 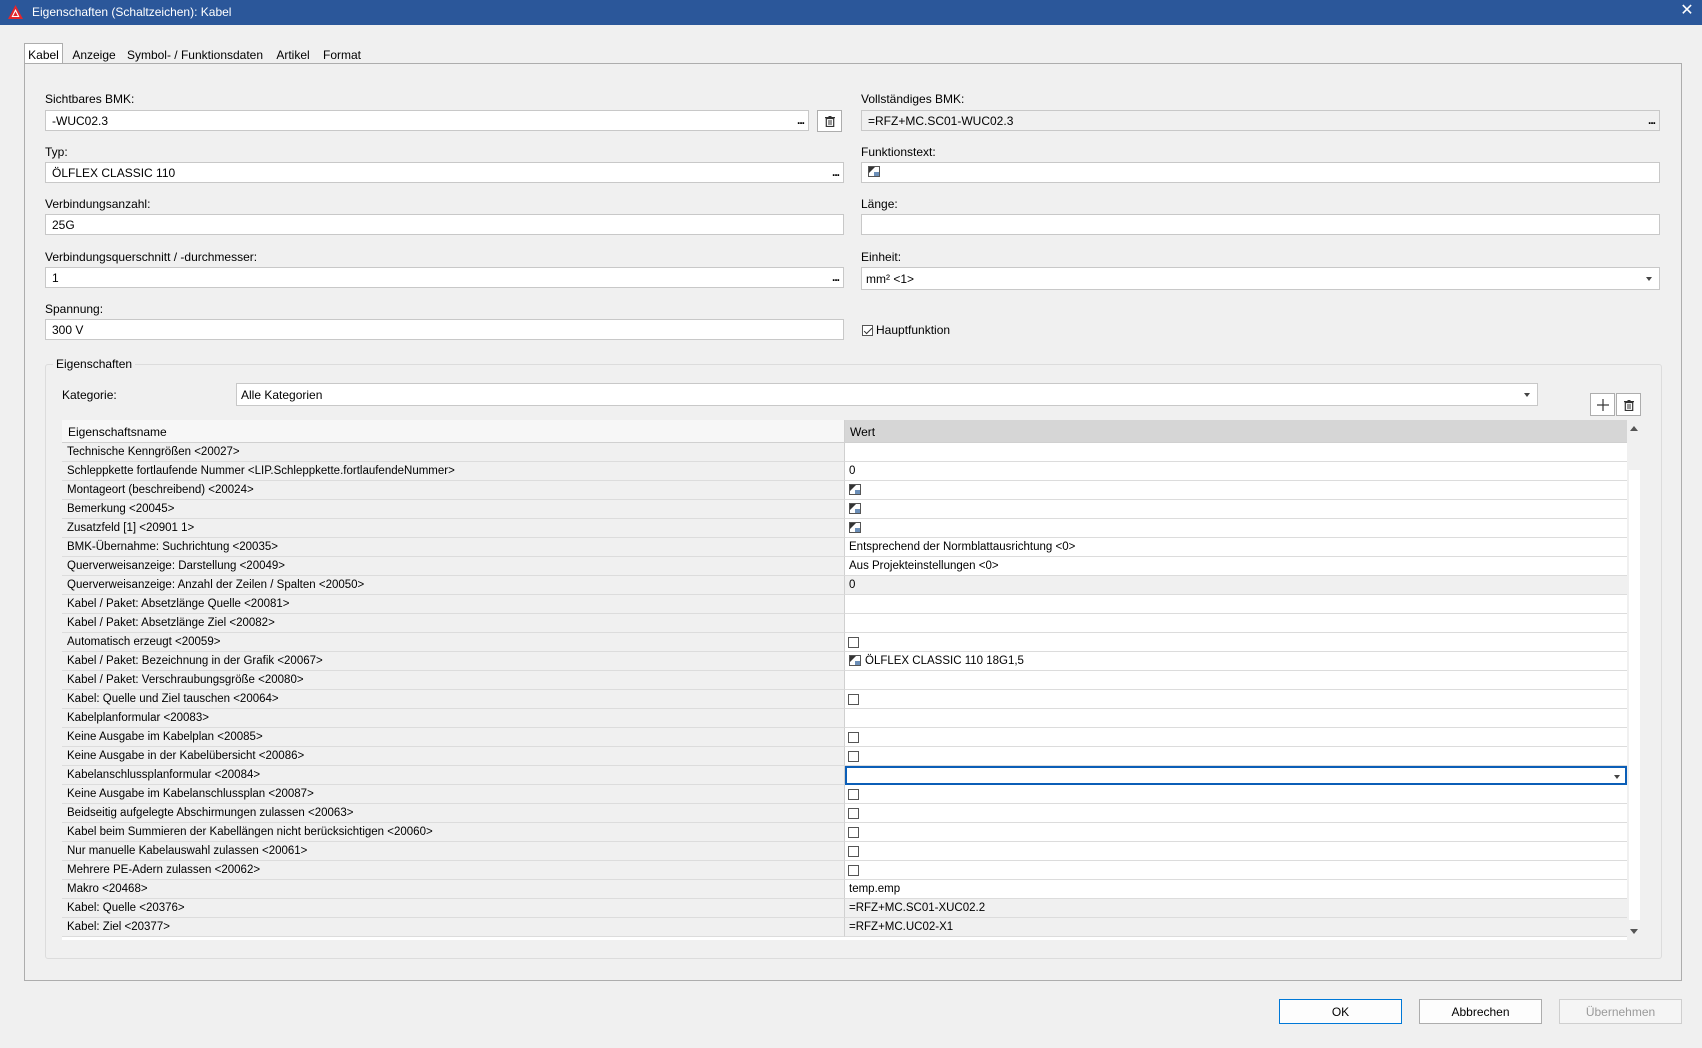 I want to click on apply-button: Übernehmen, so click(x=1620, y=1011).